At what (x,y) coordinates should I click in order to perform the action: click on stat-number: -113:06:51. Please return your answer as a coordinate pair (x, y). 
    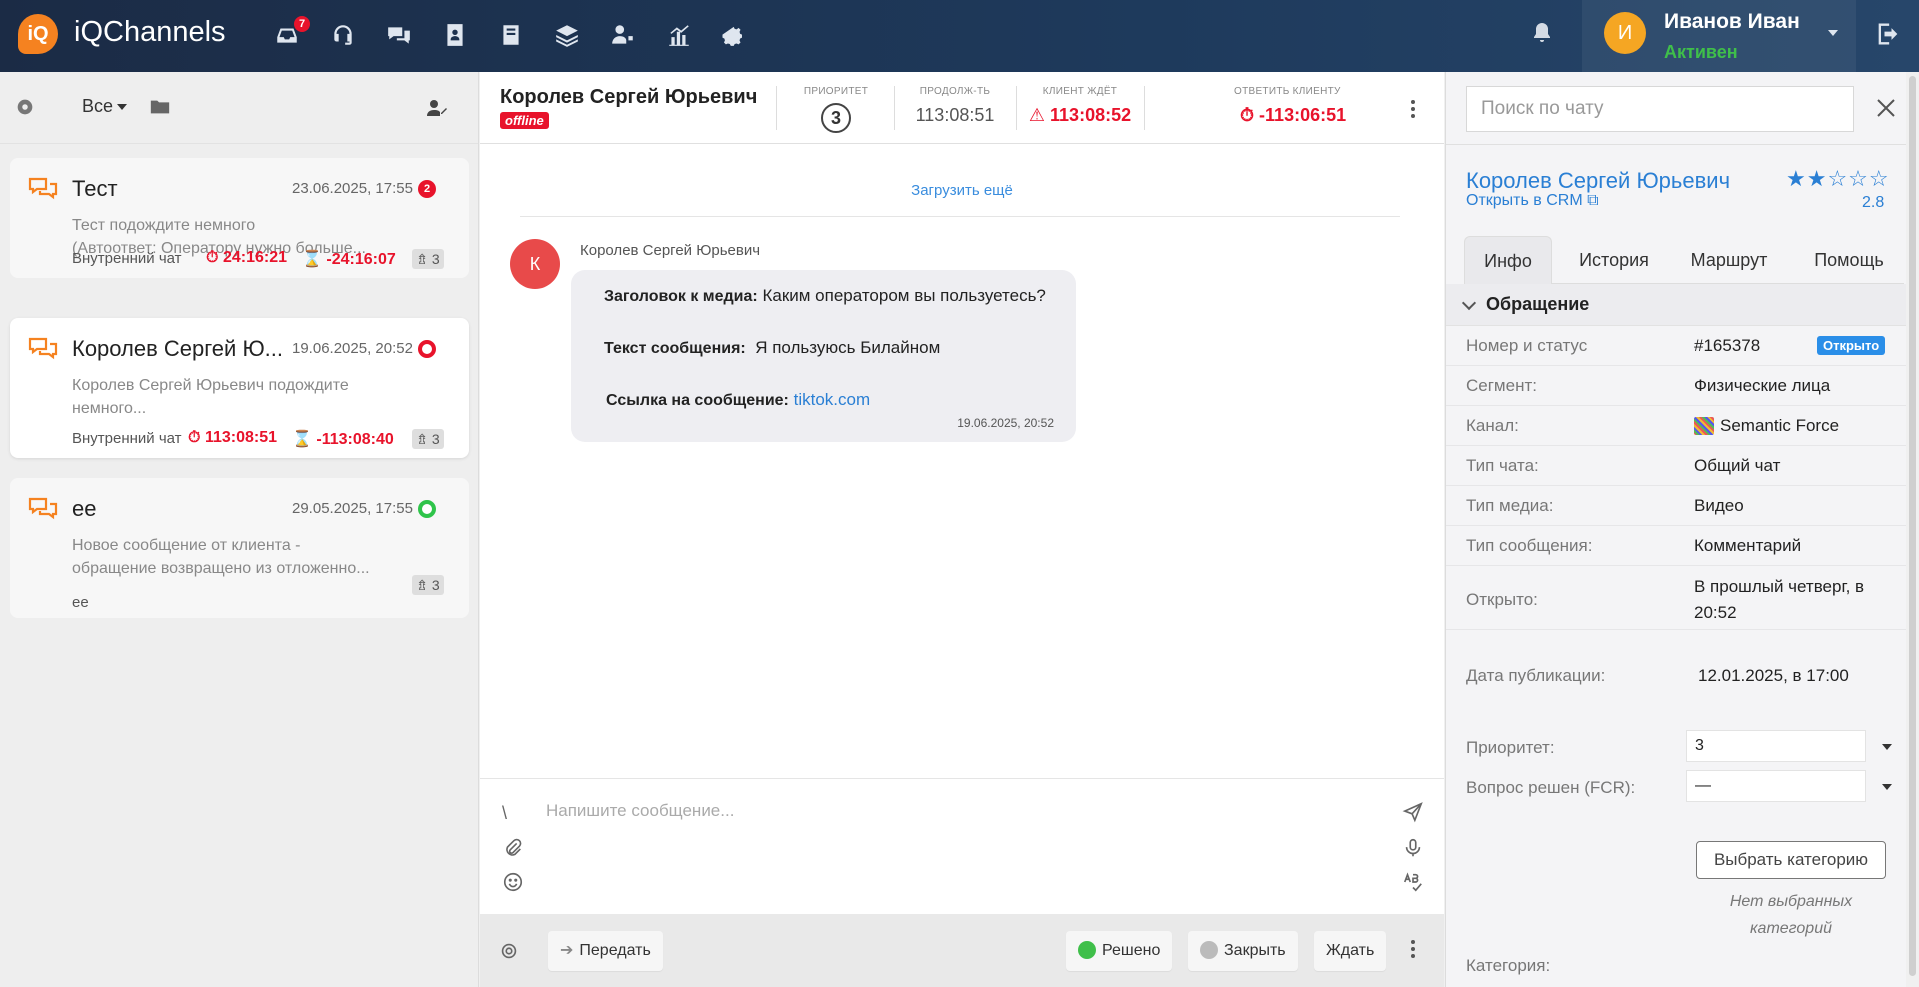
    Looking at the image, I should click on (1303, 115).